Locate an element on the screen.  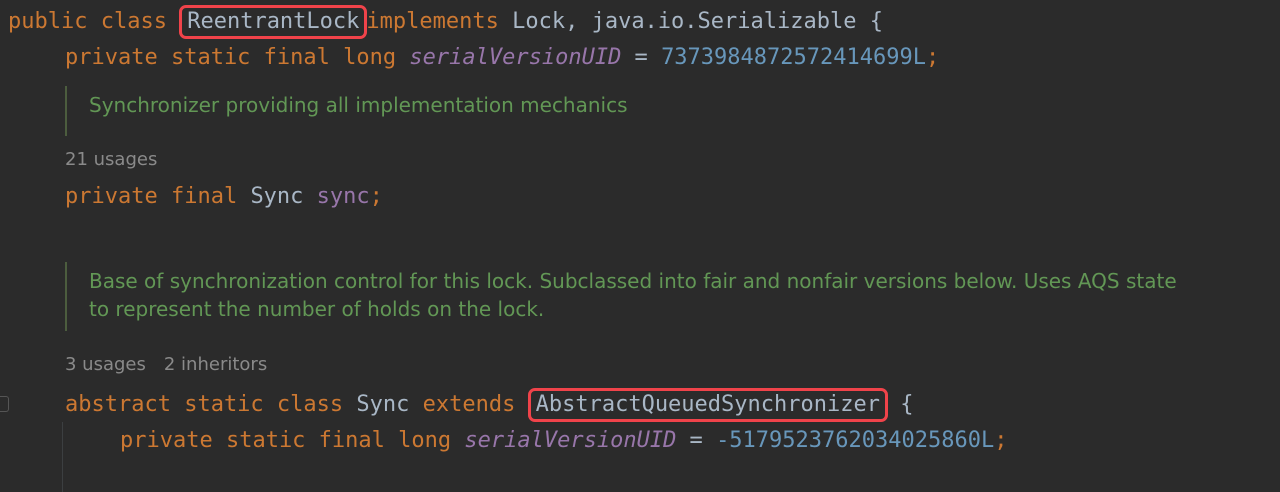
implemented-interfaces: Lock, java.io.Serializable { is located at coordinates (697, 21).